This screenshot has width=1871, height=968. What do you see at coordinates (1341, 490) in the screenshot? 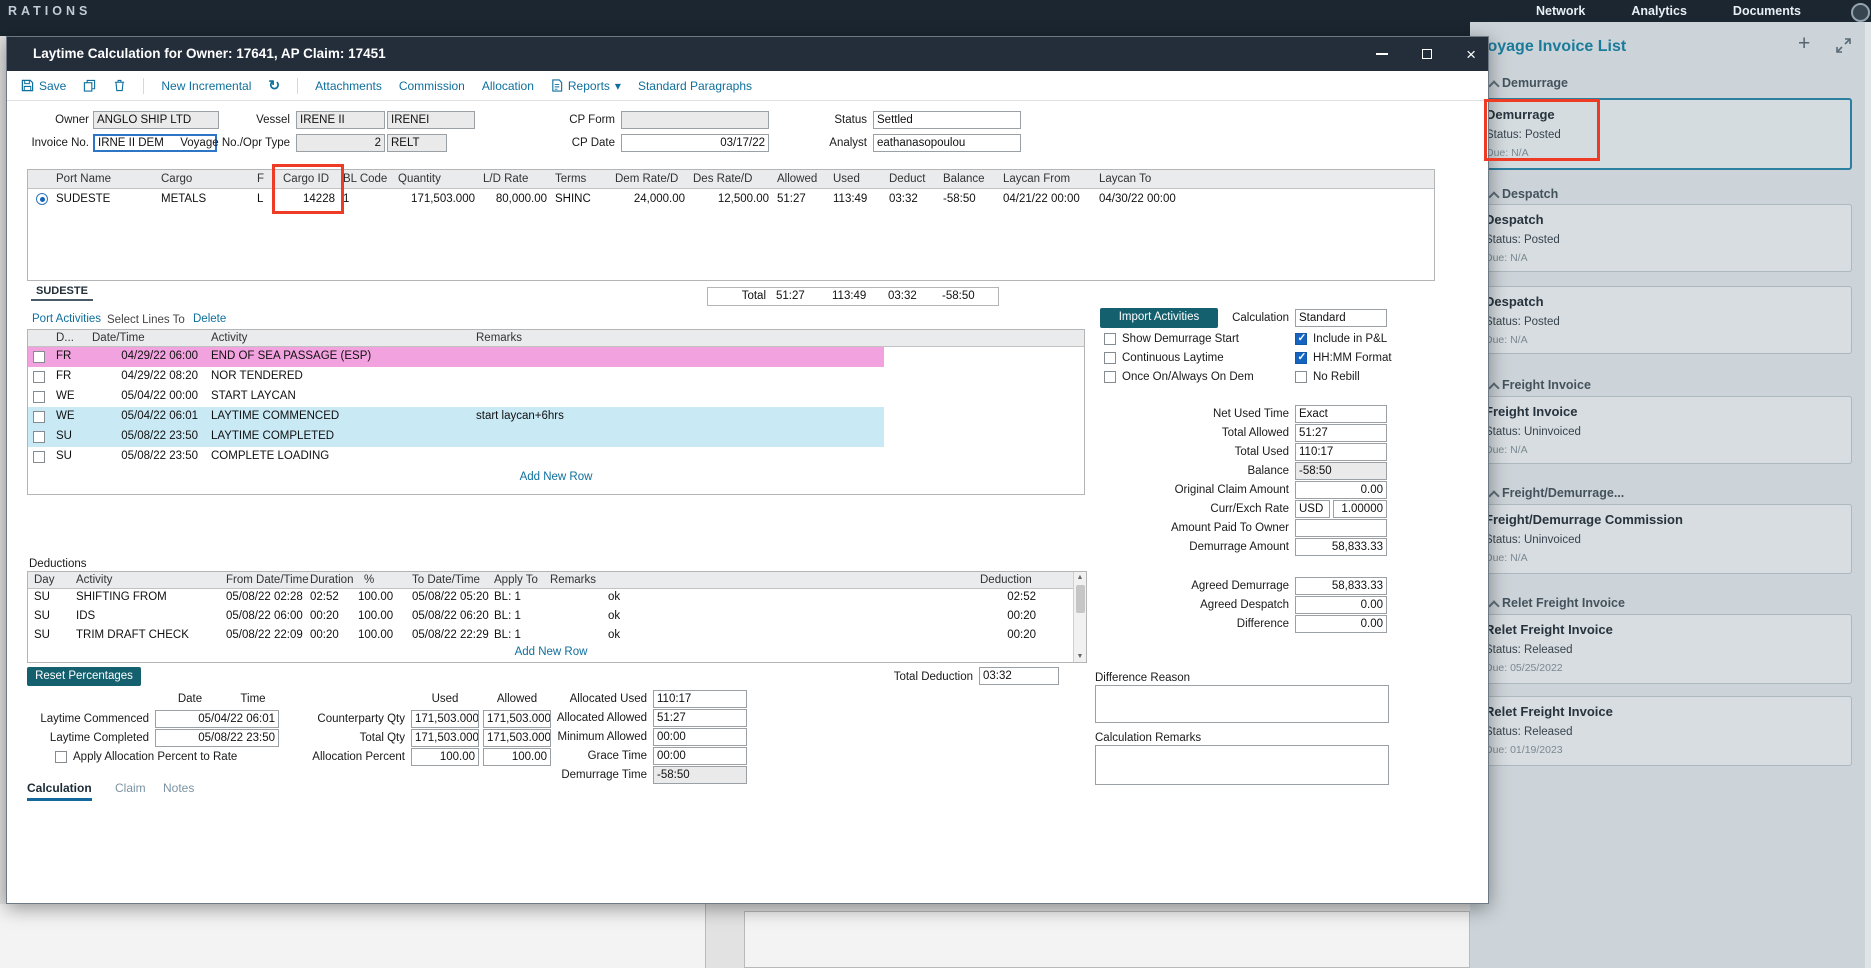
I see `original-claim-input: 0.00` at bounding box center [1341, 490].